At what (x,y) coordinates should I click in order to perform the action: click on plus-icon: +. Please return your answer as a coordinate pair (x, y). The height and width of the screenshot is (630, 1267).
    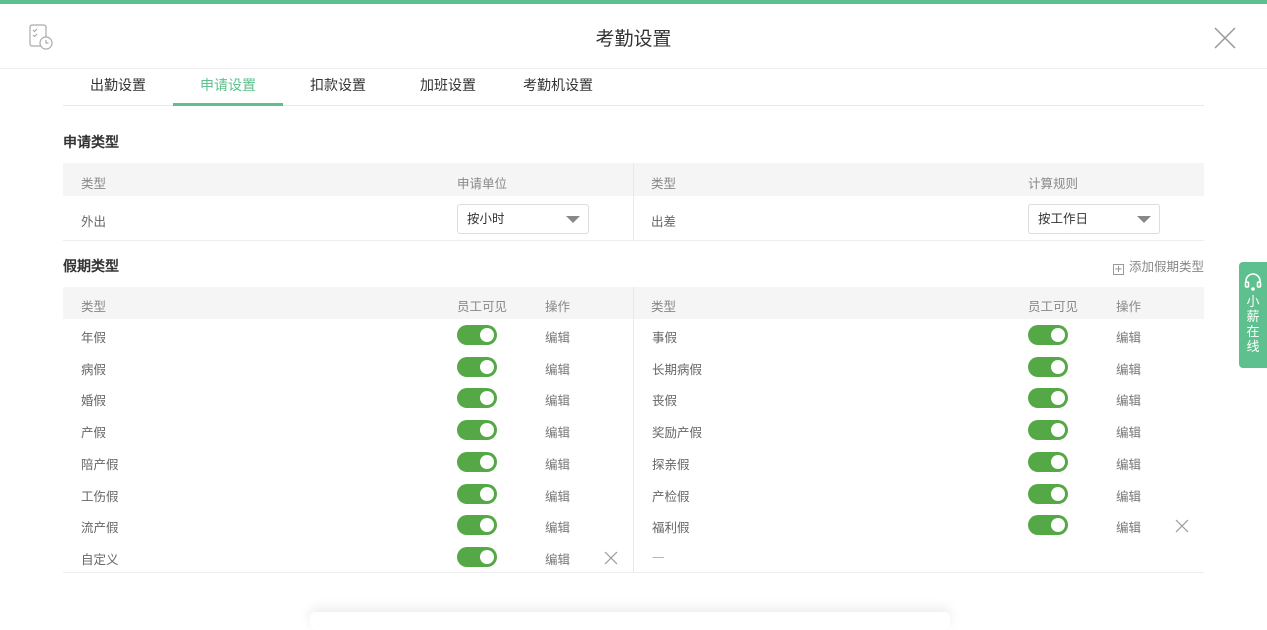
    Looking at the image, I should click on (1118, 269).